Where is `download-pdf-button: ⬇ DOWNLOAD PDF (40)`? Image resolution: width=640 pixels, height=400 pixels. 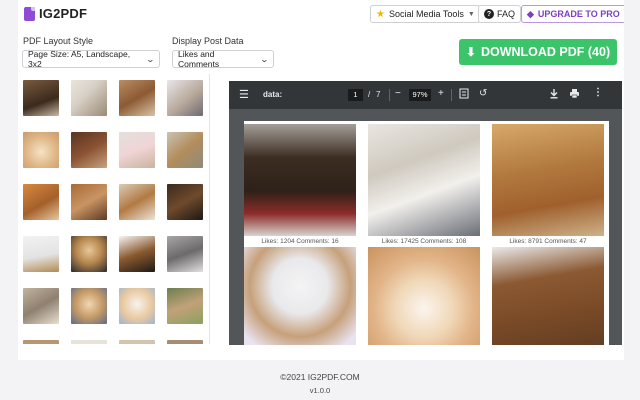 download-pdf-button: ⬇ DOWNLOAD PDF (40) is located at coordinates (538, 52).